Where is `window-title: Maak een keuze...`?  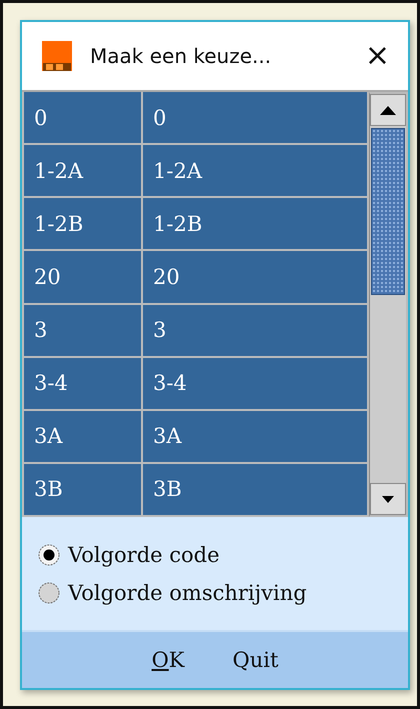 window-title: Maak een keuze... is located at coordinates (181, 56).